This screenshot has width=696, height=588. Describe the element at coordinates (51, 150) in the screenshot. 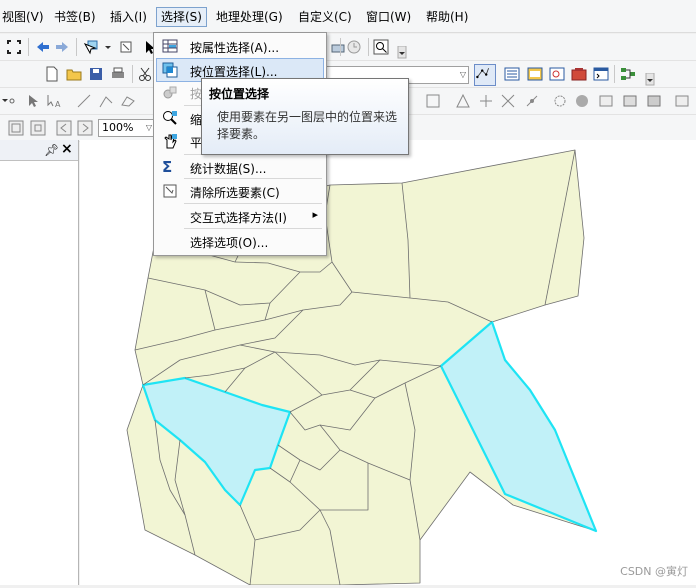

I see `pin-icon: 📌︎` at that location.